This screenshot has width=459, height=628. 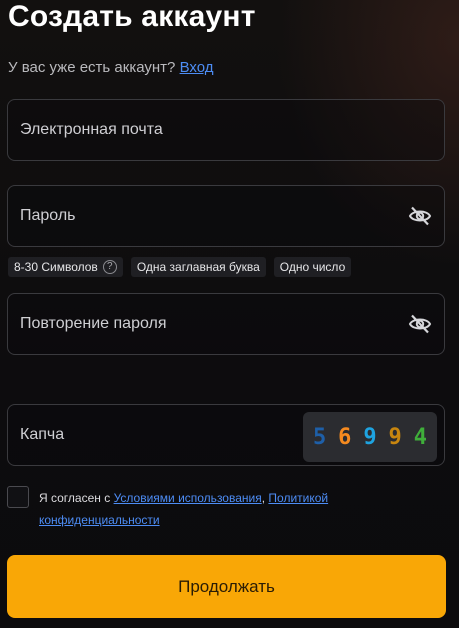 I want to click on password-repeat-placeholder: Повторение пароля, so click(x=93, y=323).